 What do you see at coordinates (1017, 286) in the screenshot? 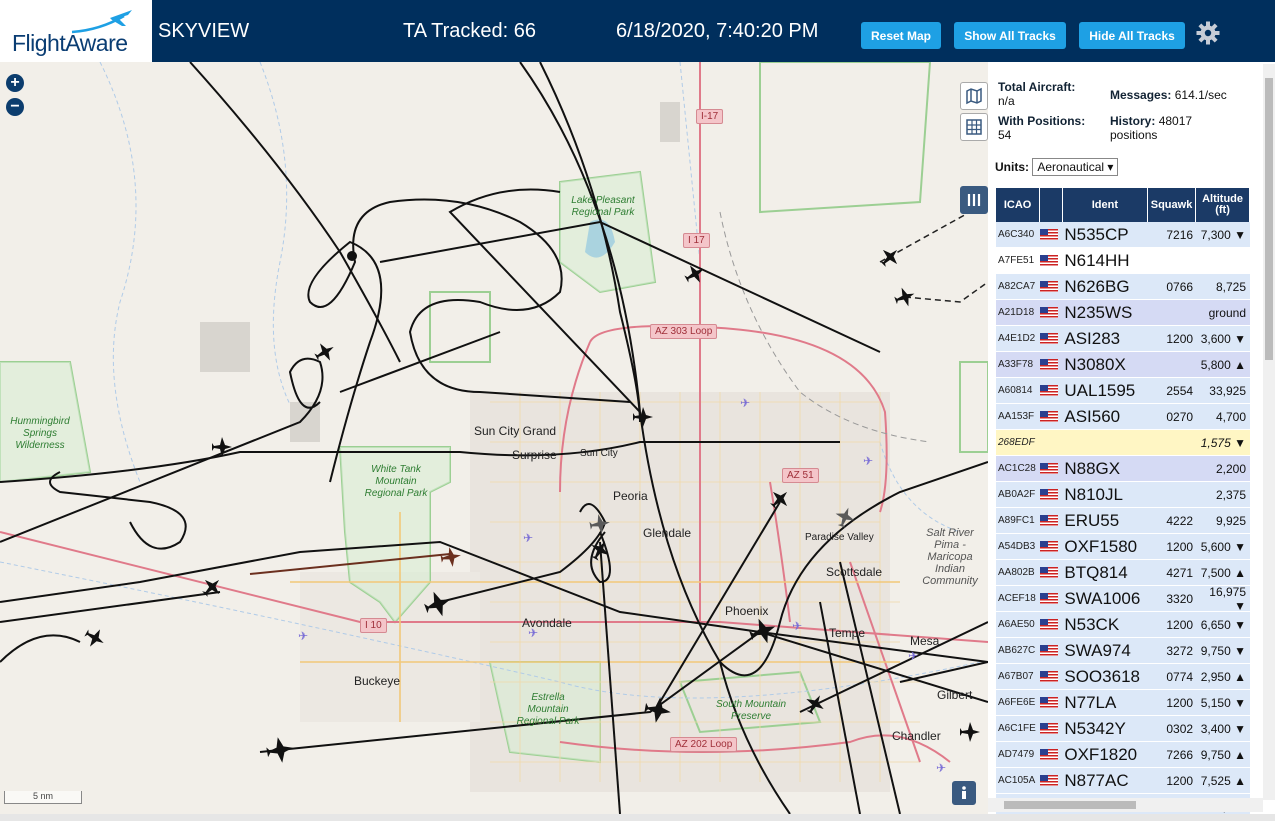
I see `icao-cell: A82CA7` at bounding box center [1017, 286].